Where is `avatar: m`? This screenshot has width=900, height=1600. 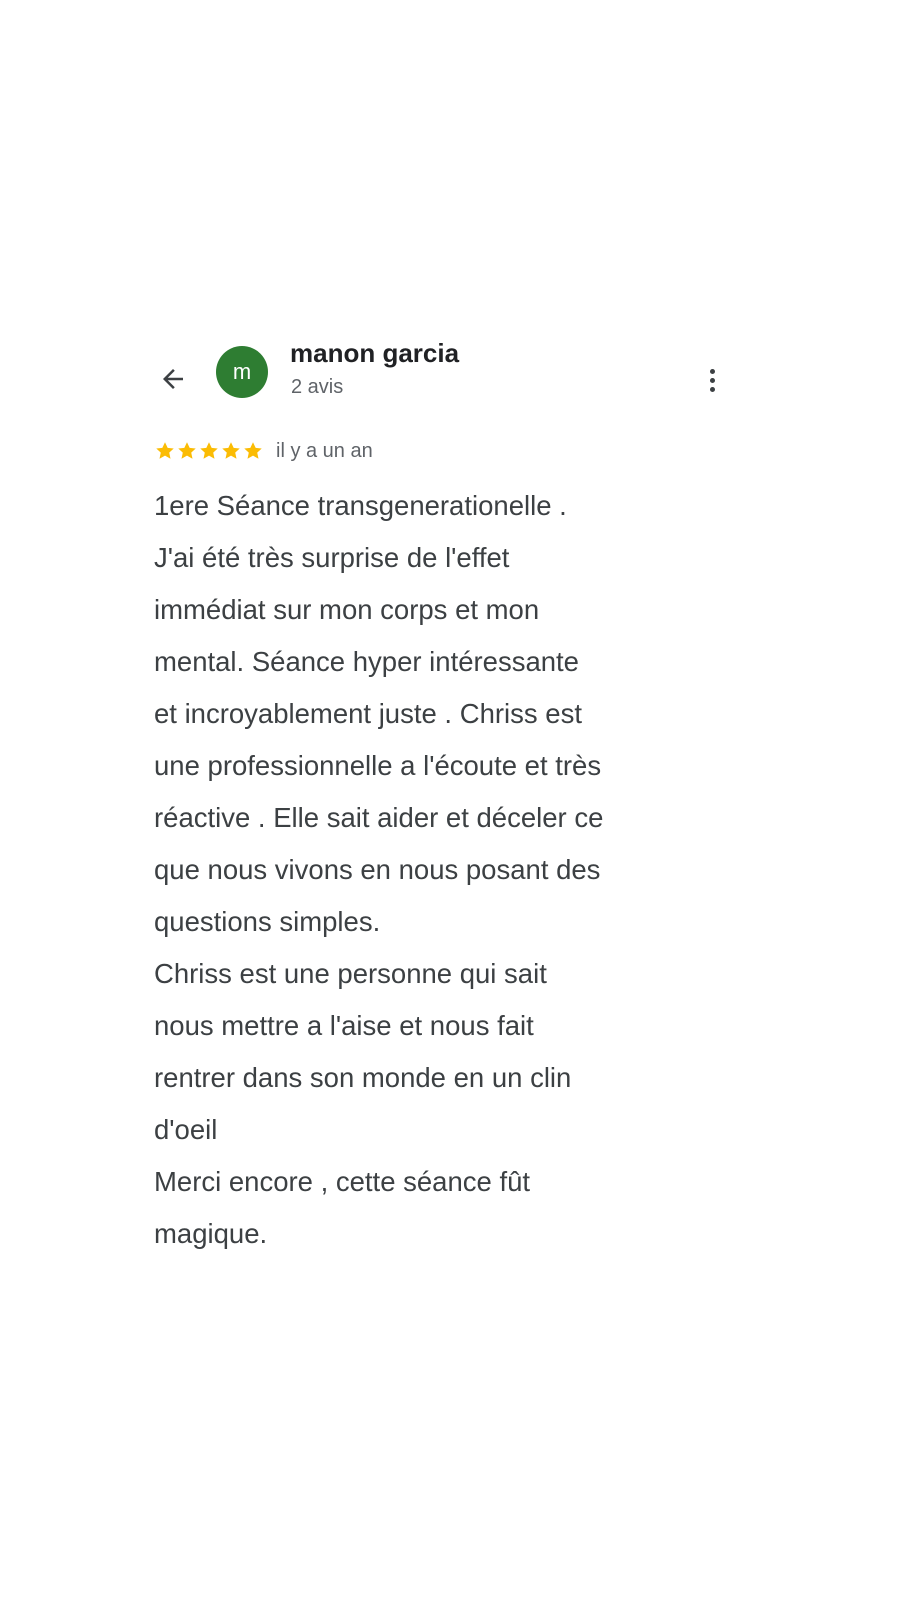 avatar: m is located at coordinates (242, 372).